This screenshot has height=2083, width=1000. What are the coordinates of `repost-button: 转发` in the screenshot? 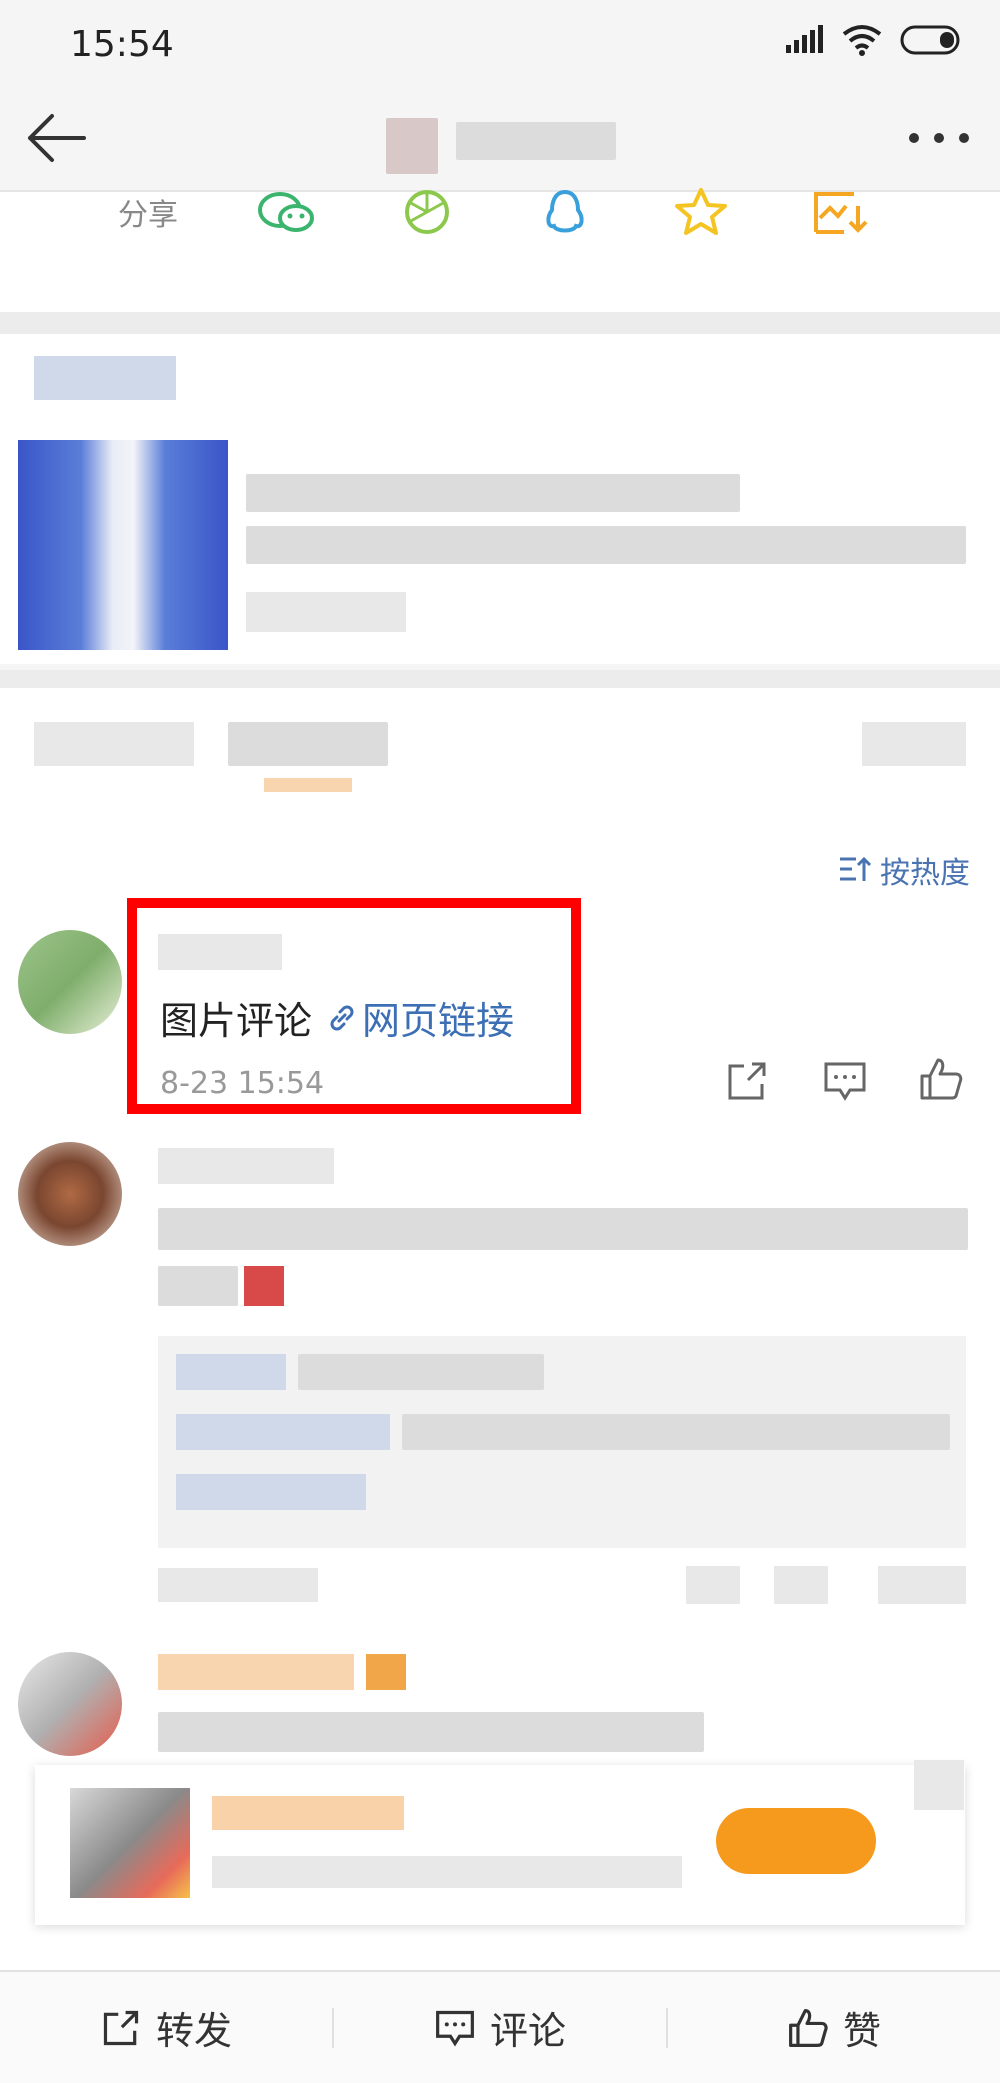 It's located at (166, 2027).